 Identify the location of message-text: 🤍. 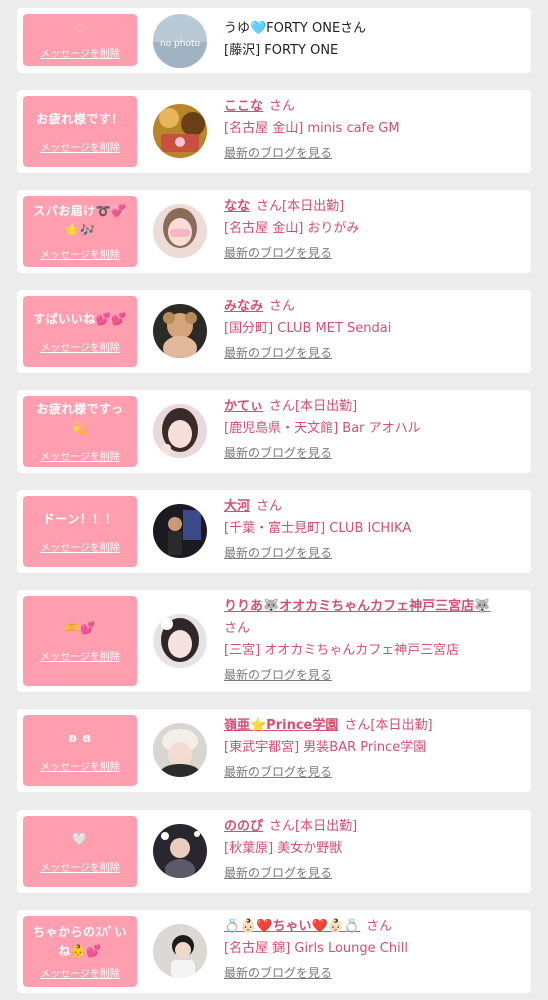
(80, 838).